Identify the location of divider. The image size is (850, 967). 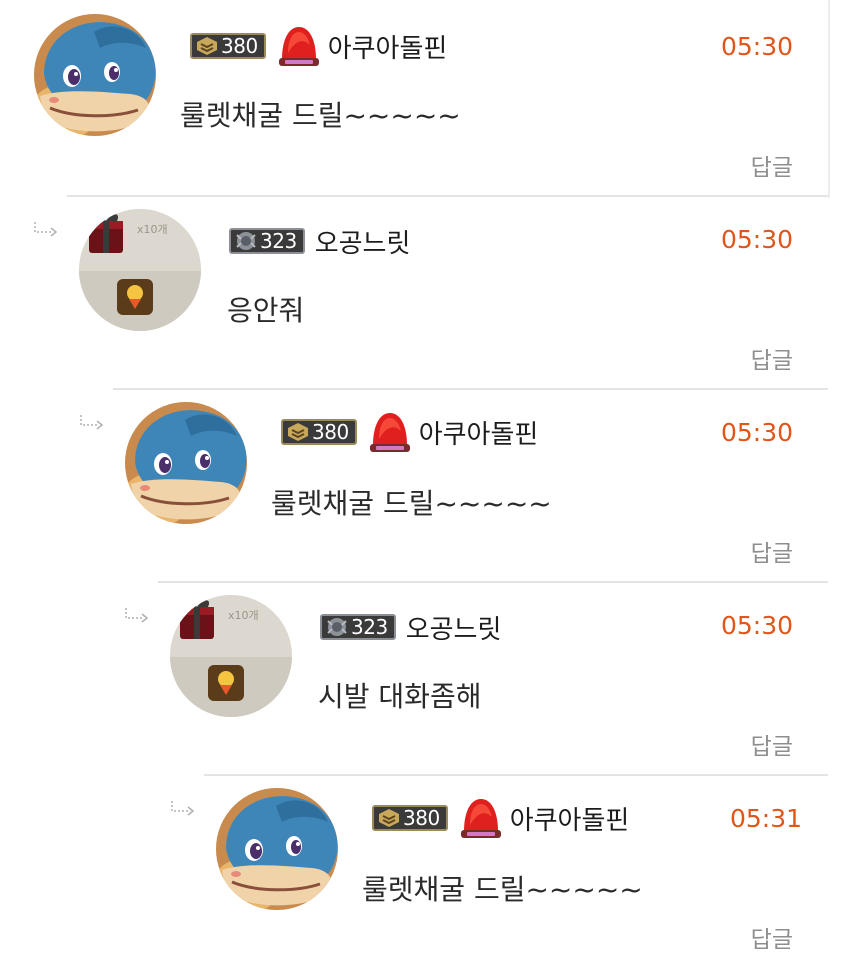
(829, 99).